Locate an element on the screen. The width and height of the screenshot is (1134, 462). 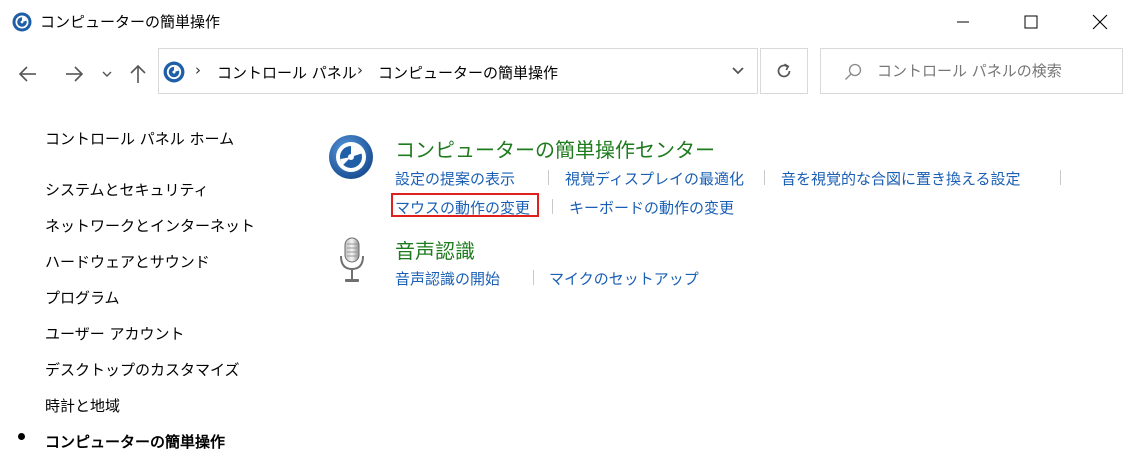
refresh-button is located at coordinates (784, 71).